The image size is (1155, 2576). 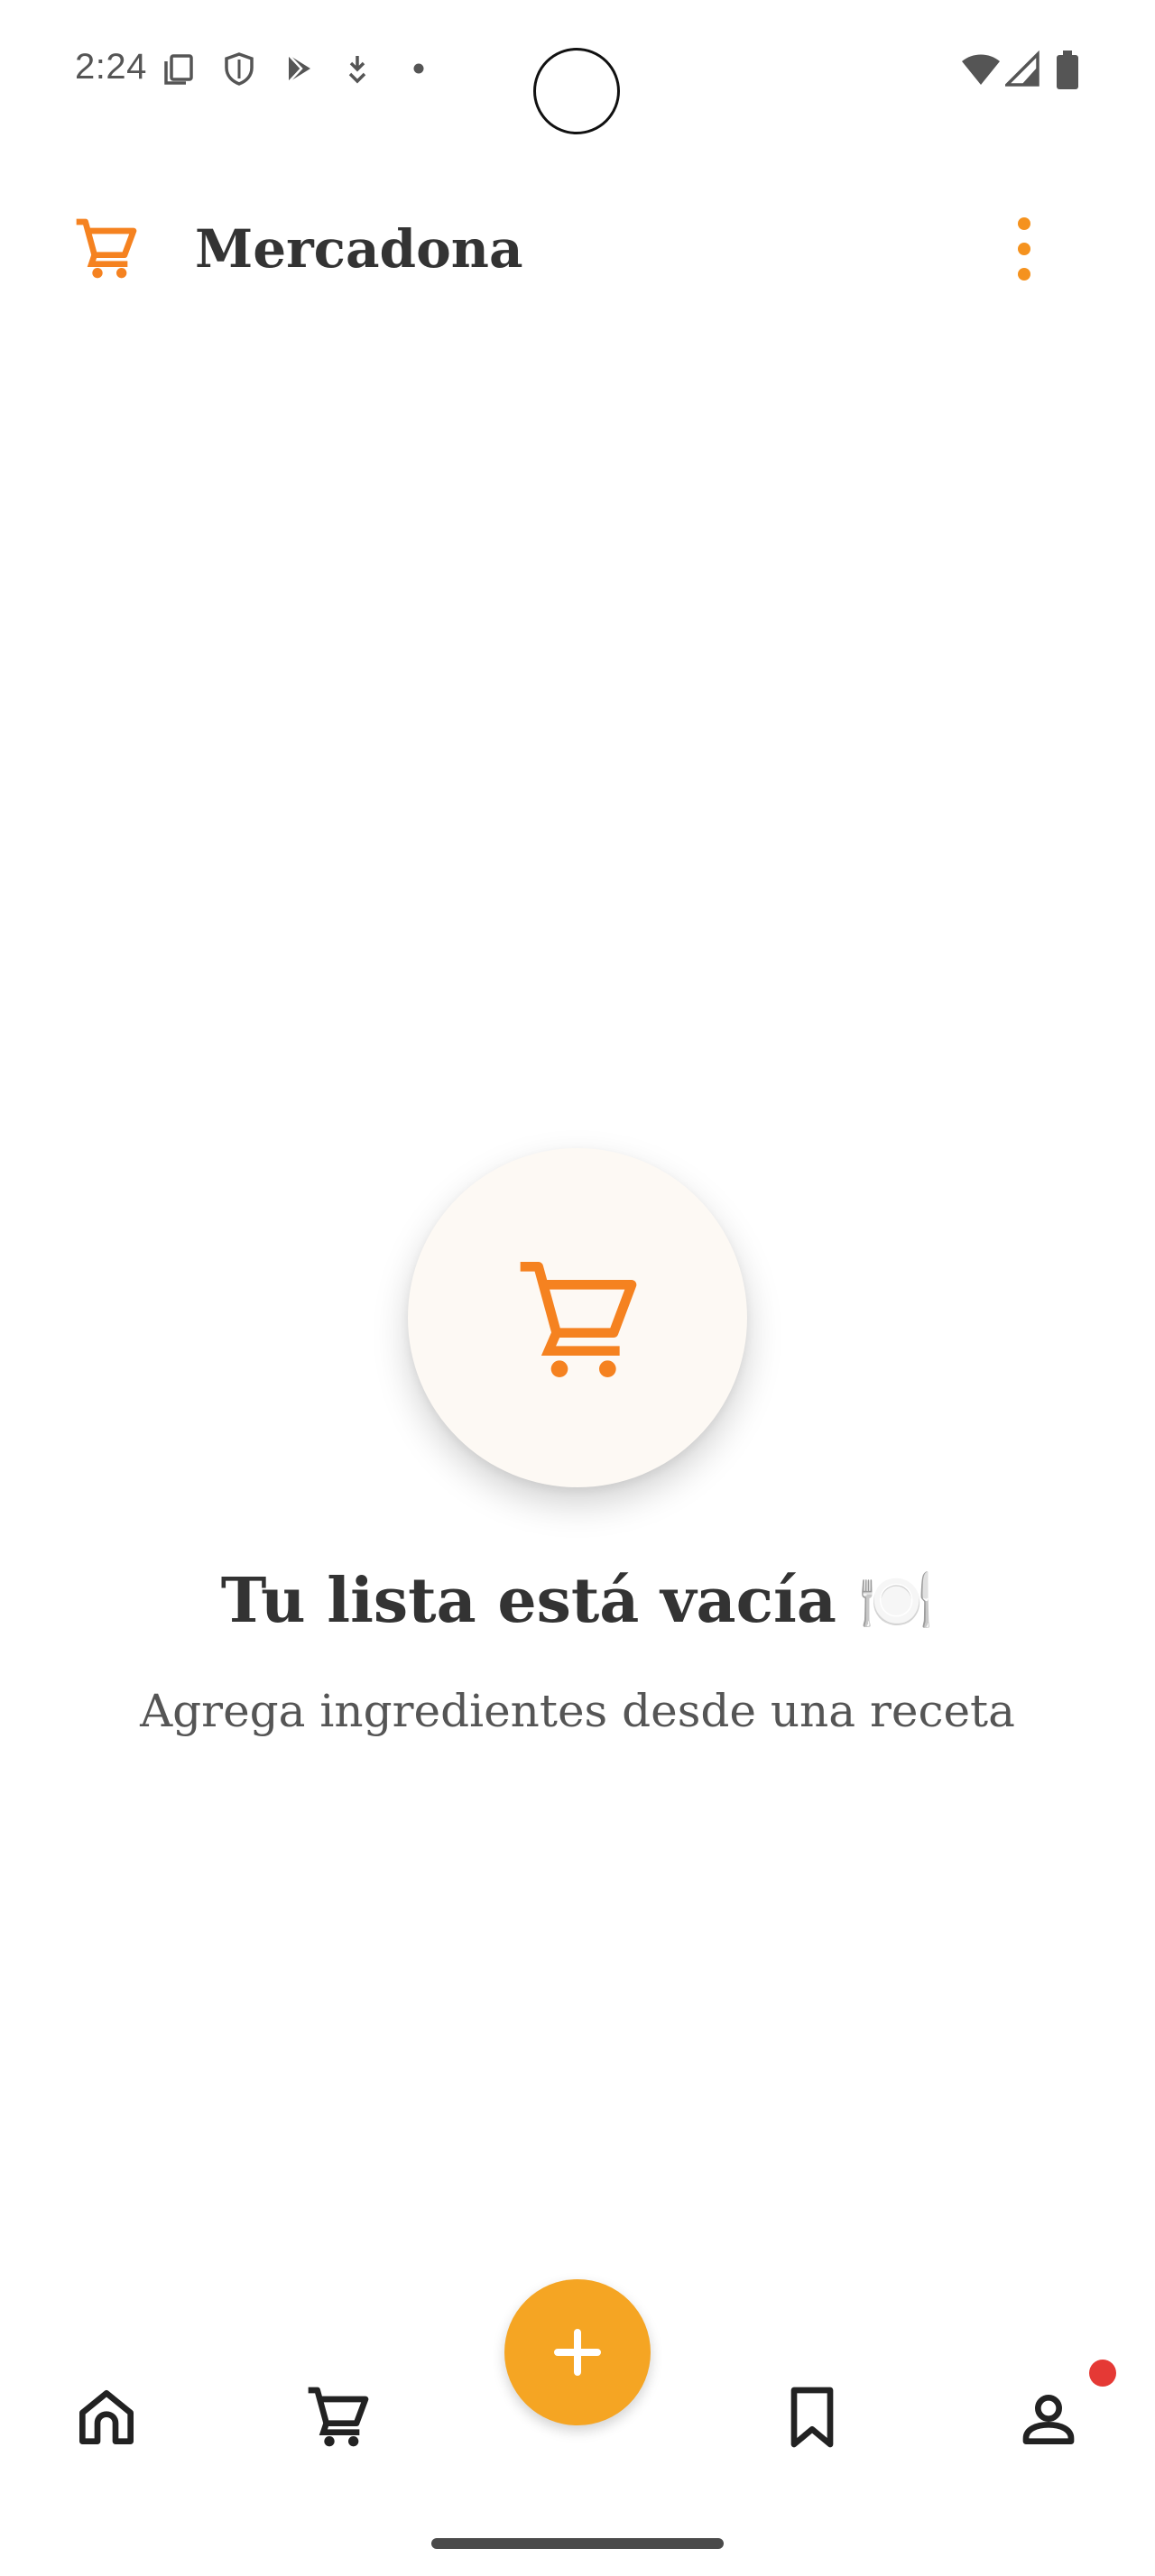 I want to click on nav-profile, so click(x=1048, y=2417).